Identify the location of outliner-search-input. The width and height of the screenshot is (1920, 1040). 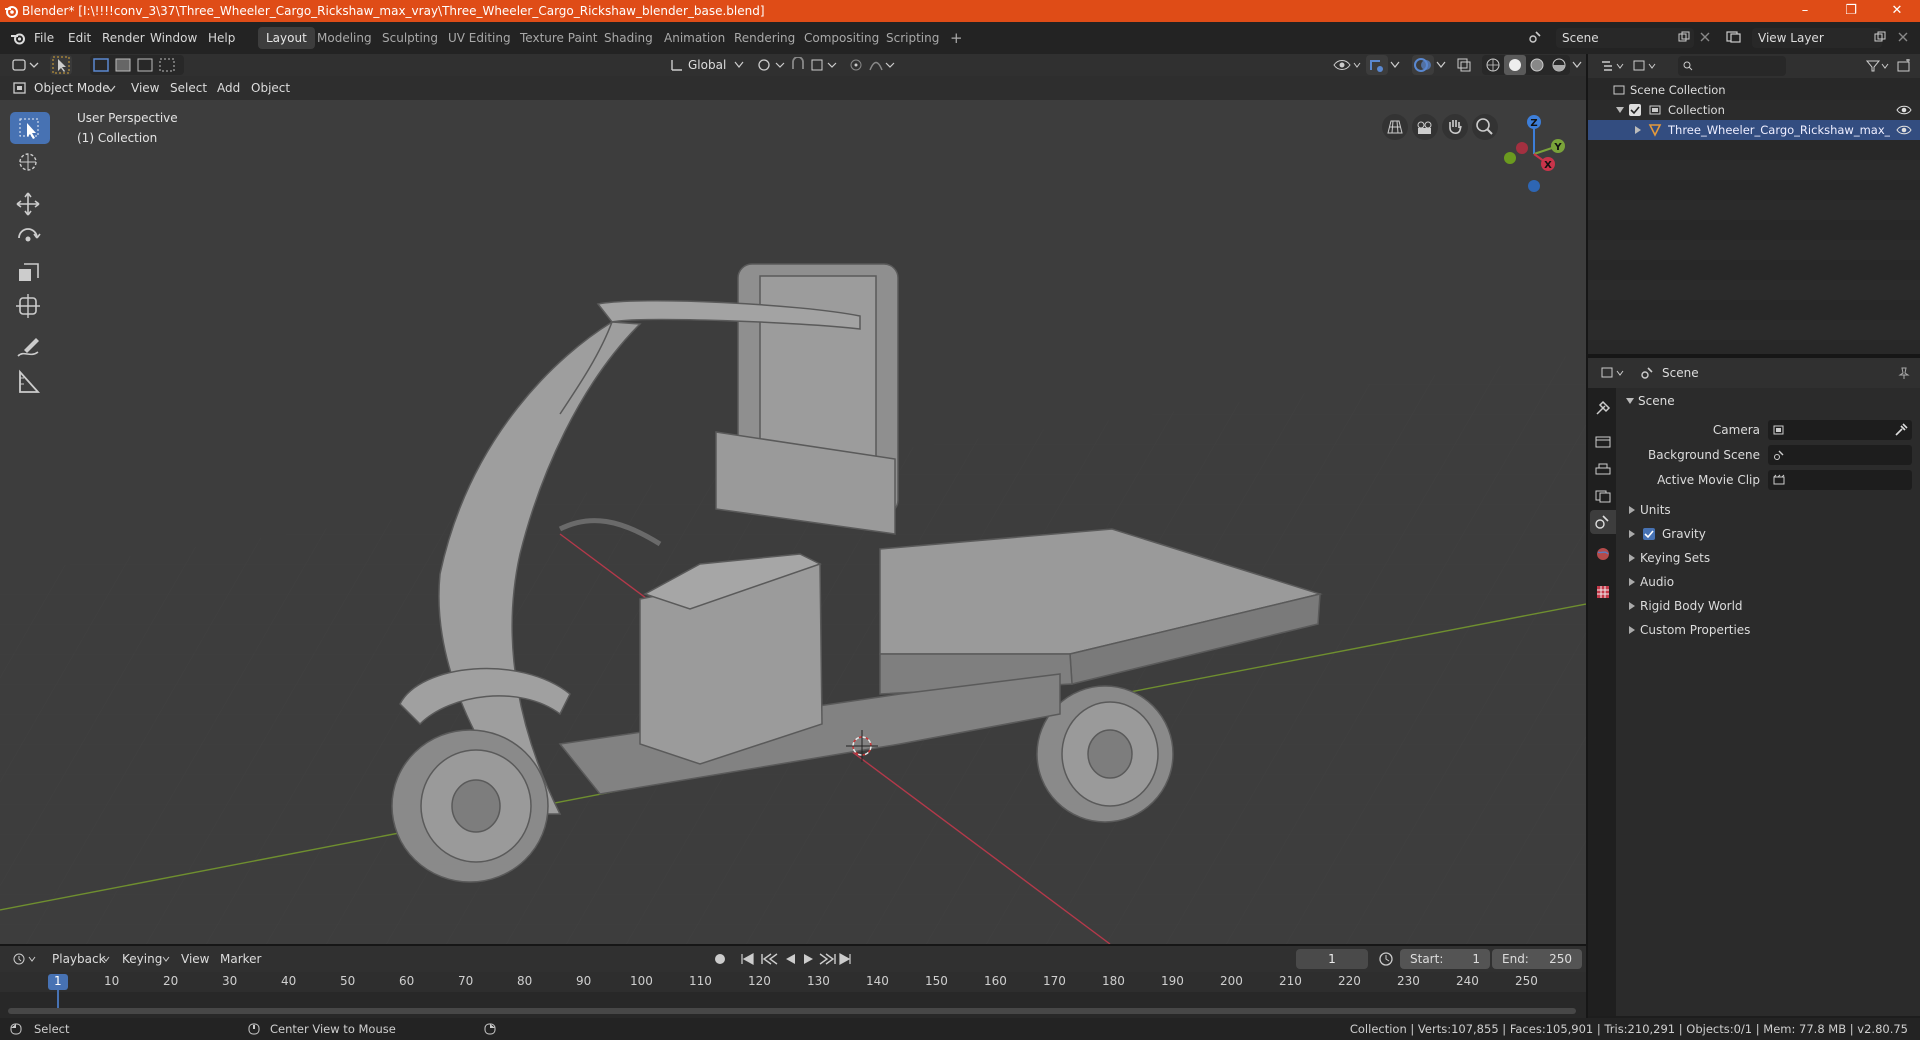
(1732, 66).